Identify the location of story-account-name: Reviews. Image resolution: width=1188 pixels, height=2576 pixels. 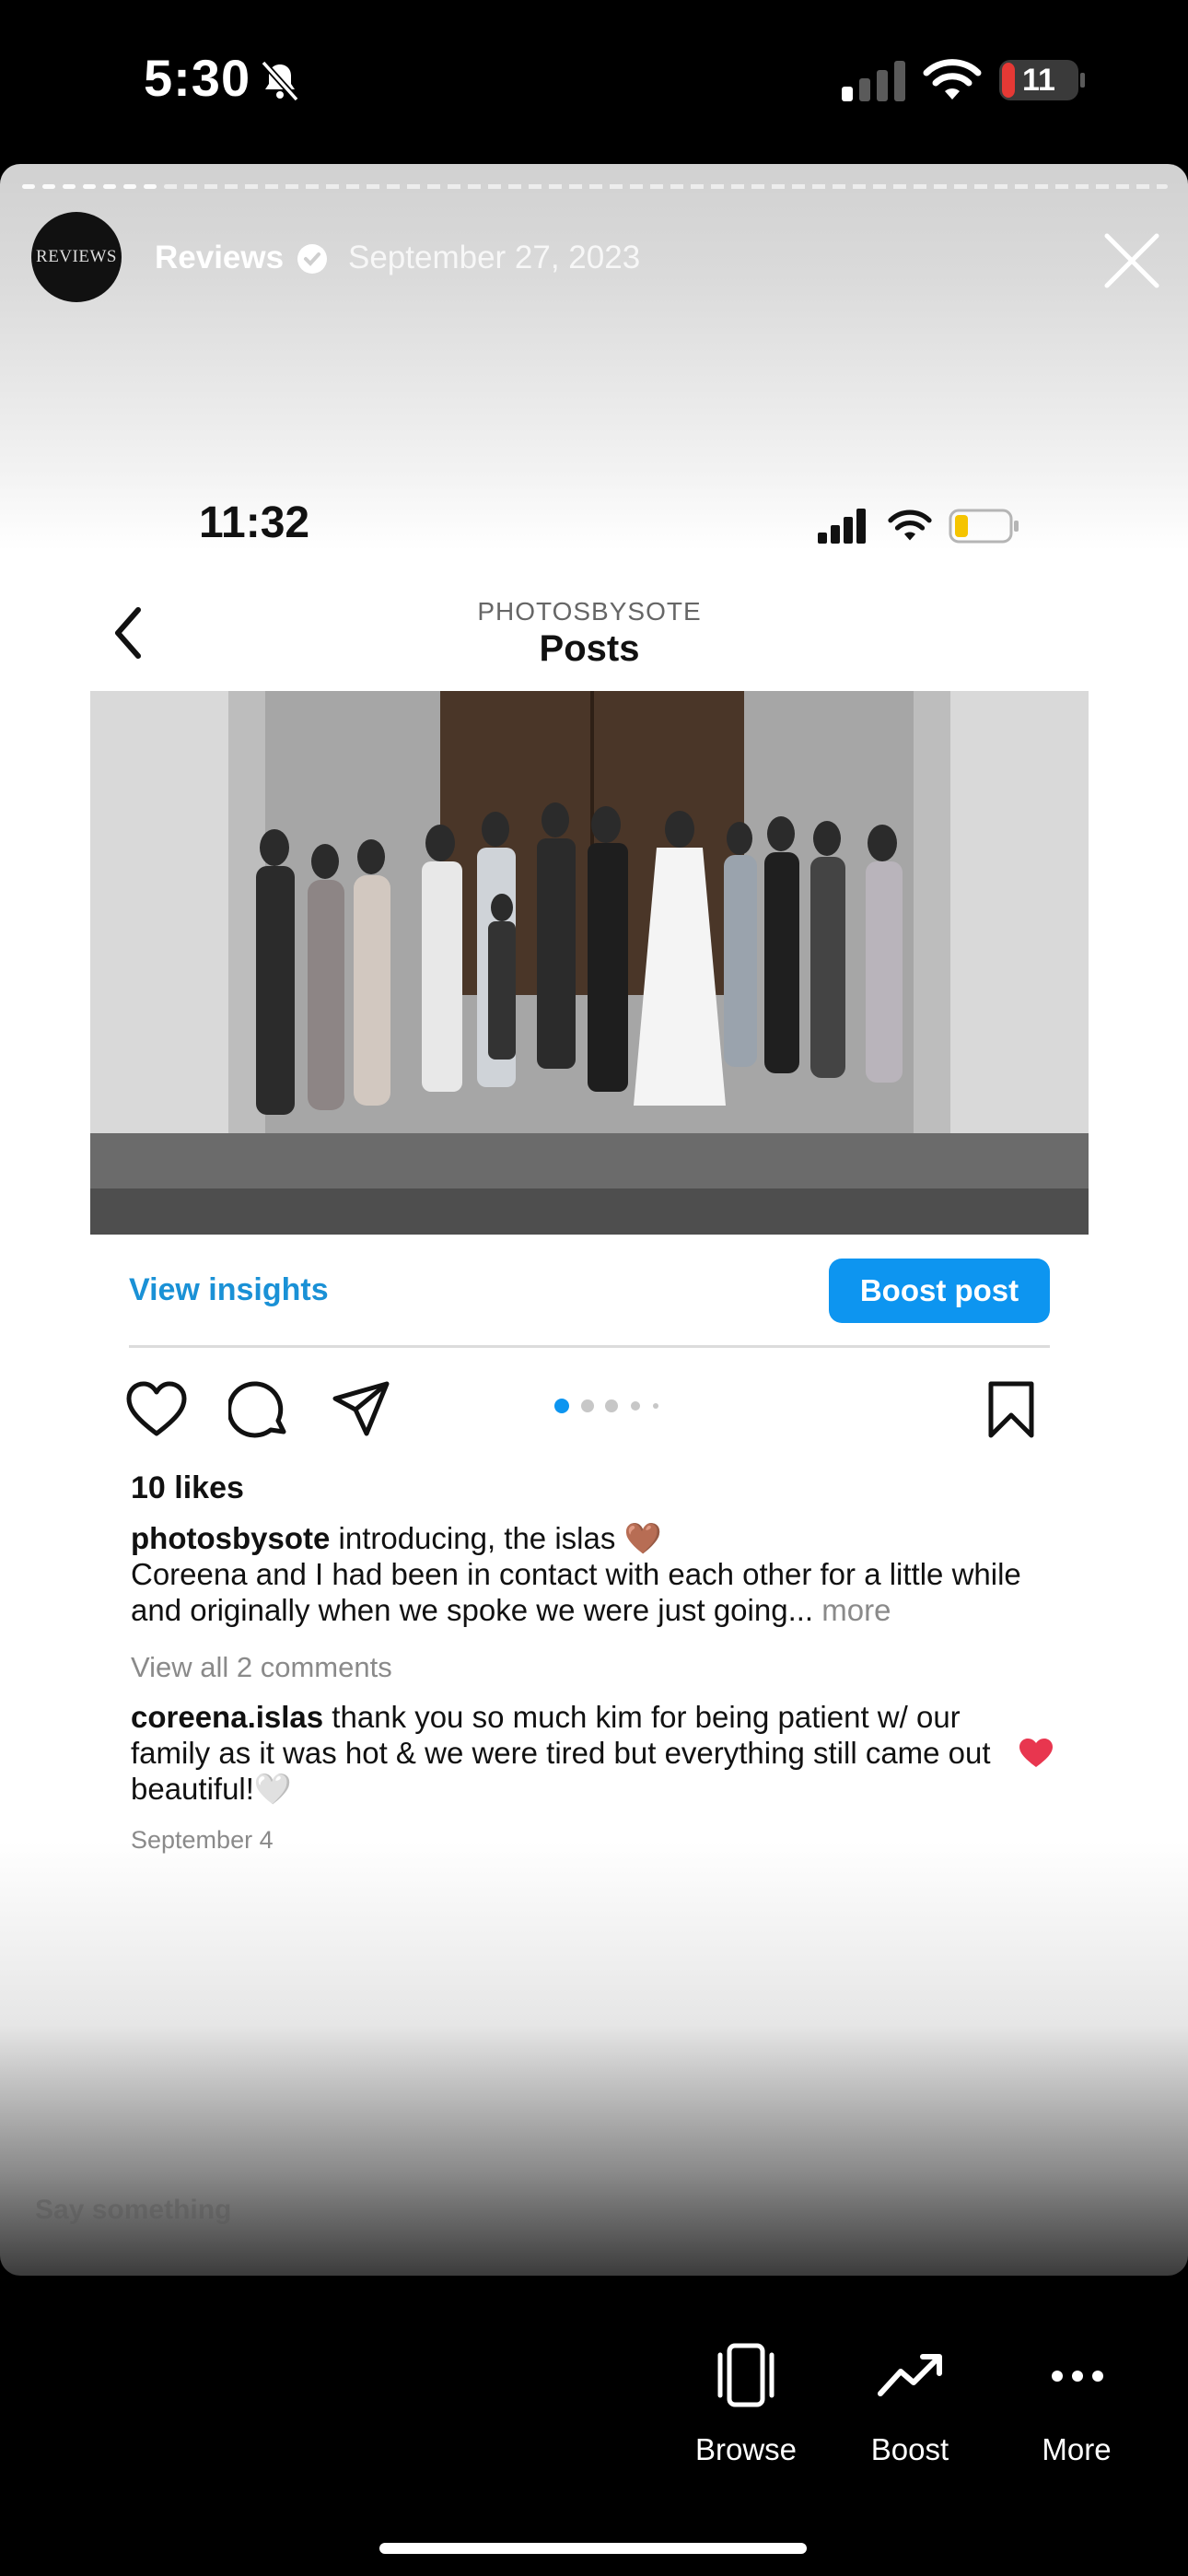
(219, 258).